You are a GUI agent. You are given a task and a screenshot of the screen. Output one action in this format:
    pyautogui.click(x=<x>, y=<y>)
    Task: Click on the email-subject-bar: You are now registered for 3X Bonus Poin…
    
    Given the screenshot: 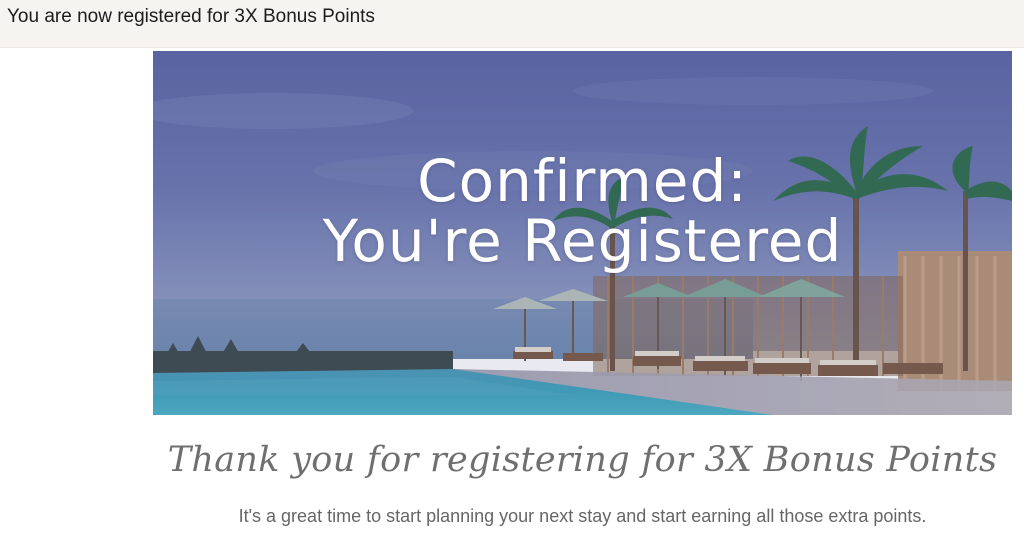 What is the action you would take?
    pyautogui.click(x=512, y=24)
    